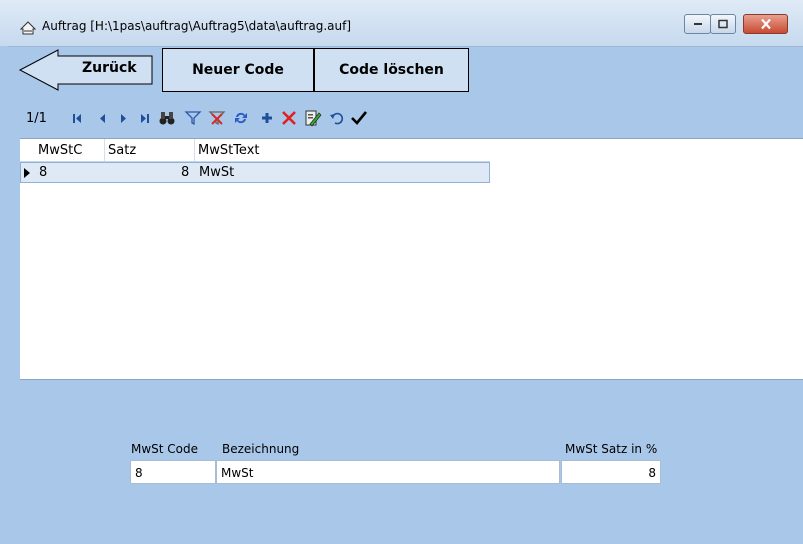 The width and height of the screenshot is (803, 544). I want to click on next-record-icon, so click(123, 118).